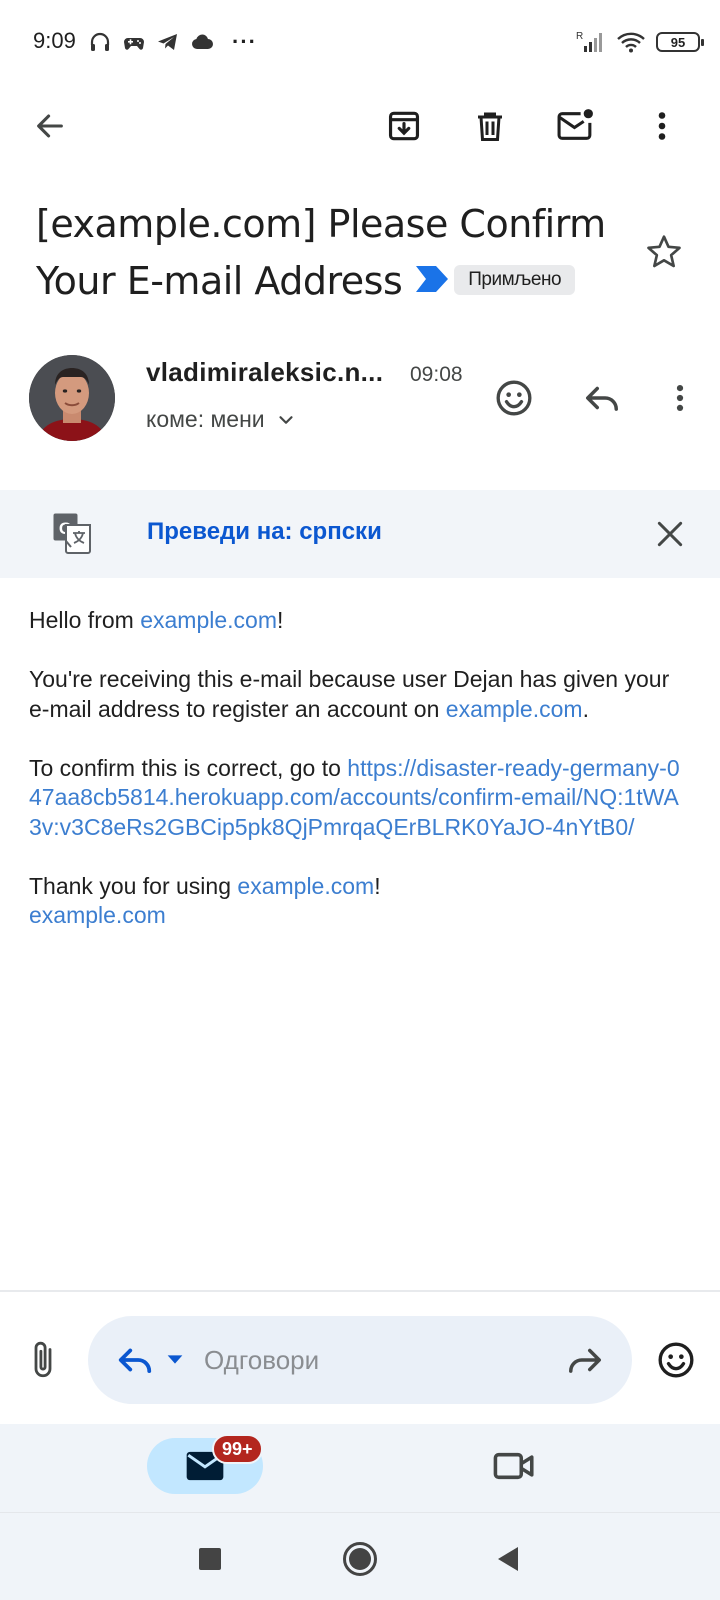  Describe the element at coordinates (264, 532) in the screenshot. I see `translate-link: Преведи на: српски` at that location.